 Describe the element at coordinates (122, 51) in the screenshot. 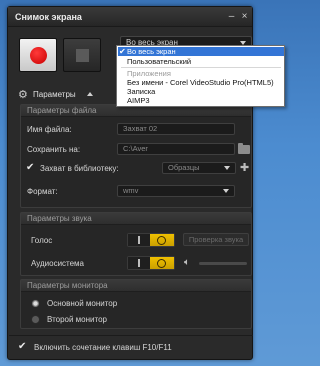

I see `check-icon: ✔` at that location.